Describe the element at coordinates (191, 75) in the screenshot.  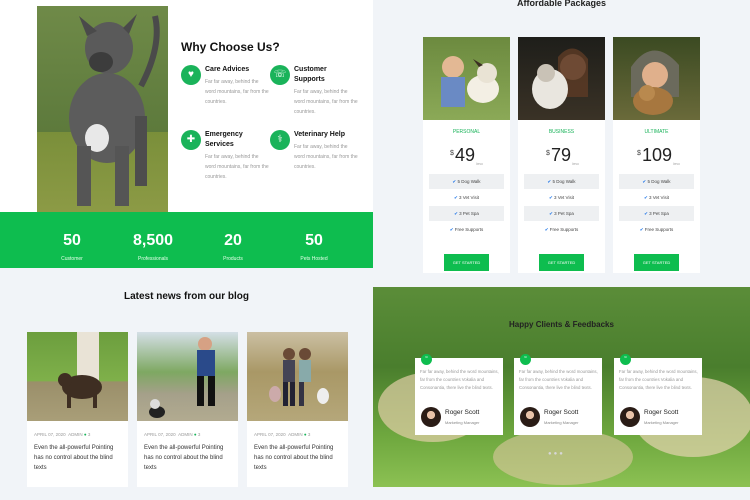
I see `pet-care-icon: ♥` at that location.